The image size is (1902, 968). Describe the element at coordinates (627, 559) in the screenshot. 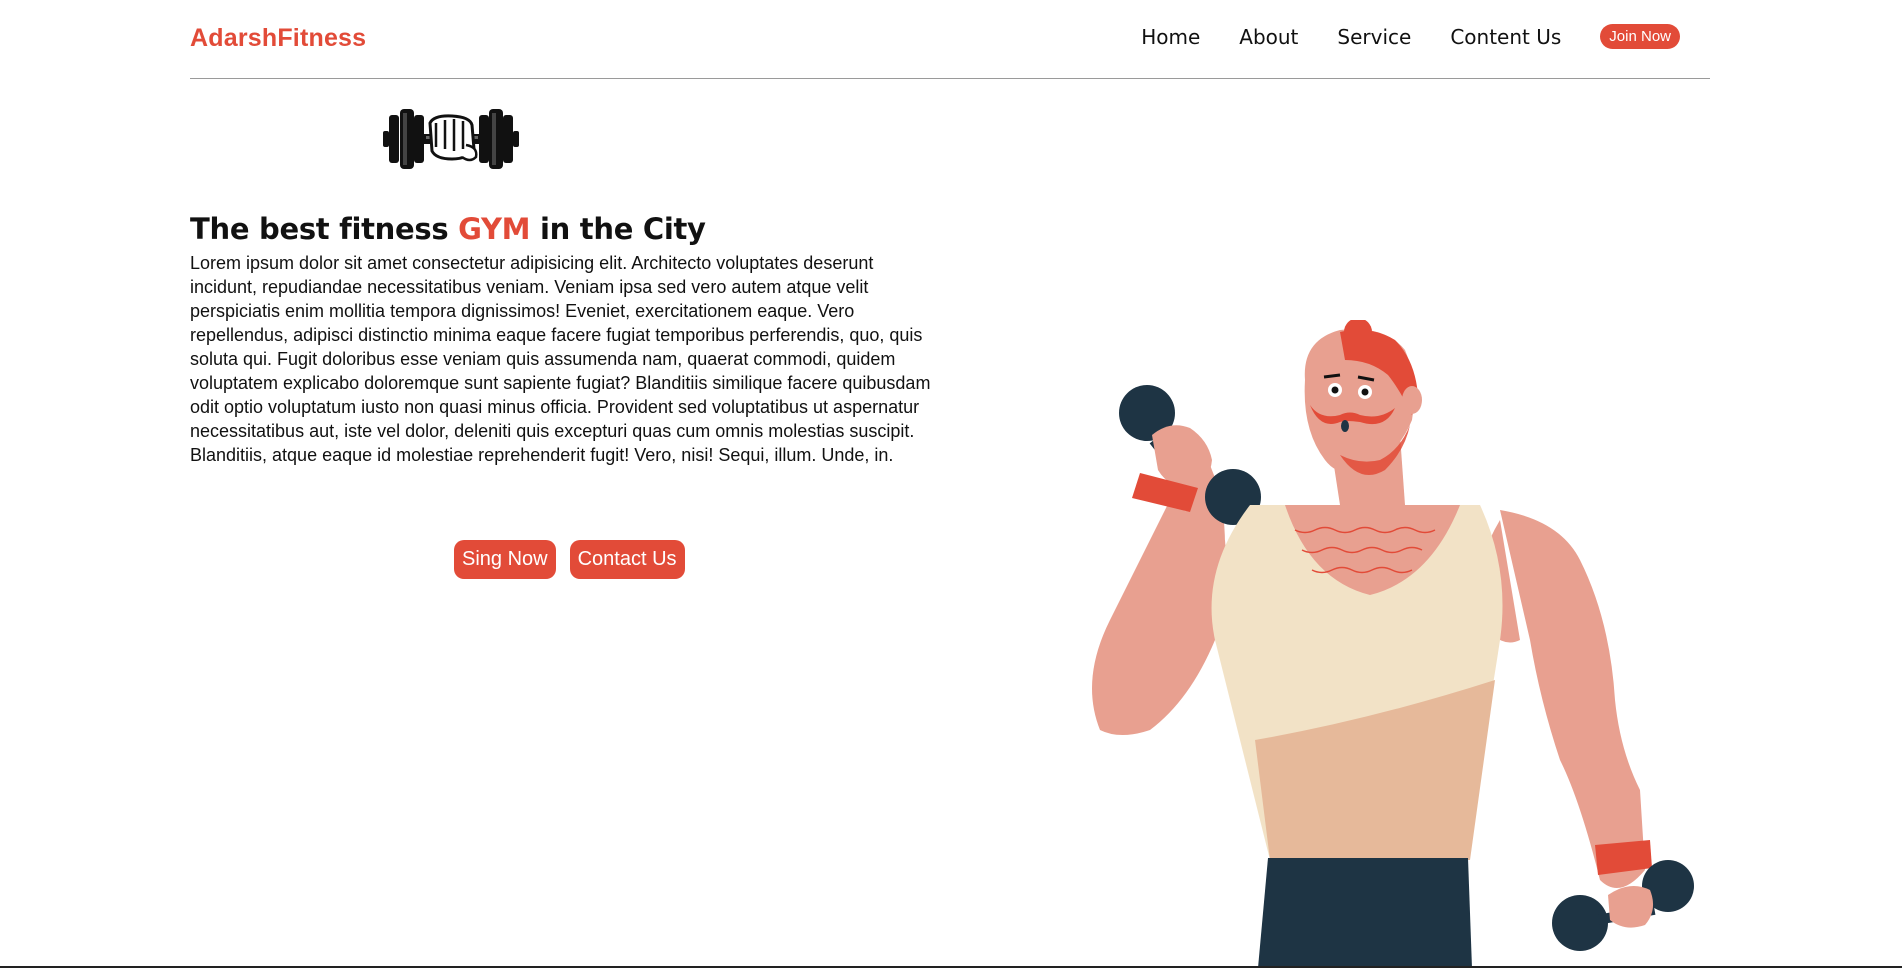

I see `contact-us-button: Contact Us` at that location.